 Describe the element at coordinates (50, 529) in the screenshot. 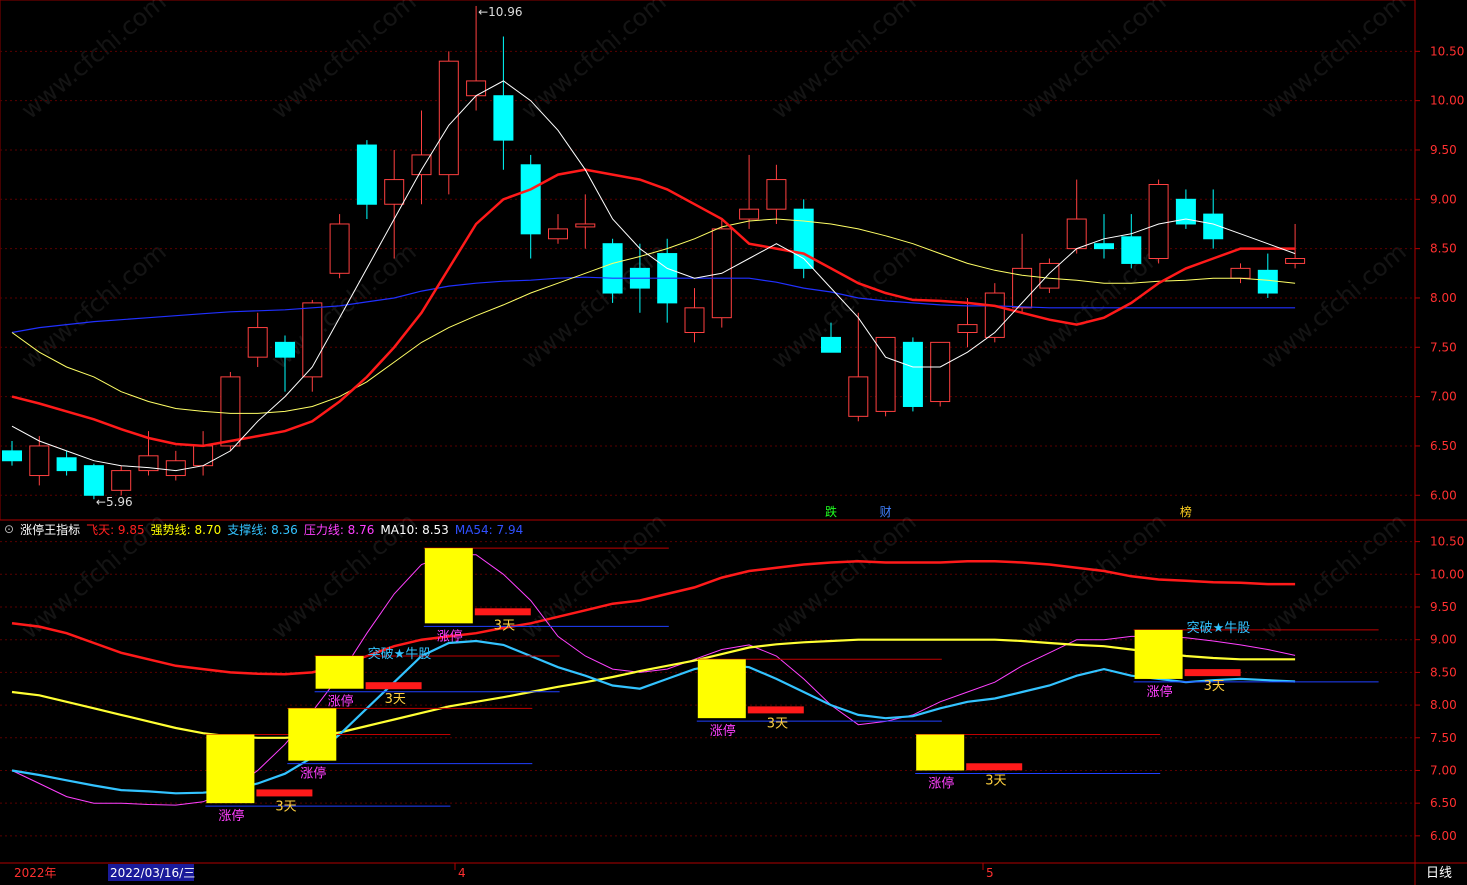

I see `indicator-name: 涨停王指标` at that location.